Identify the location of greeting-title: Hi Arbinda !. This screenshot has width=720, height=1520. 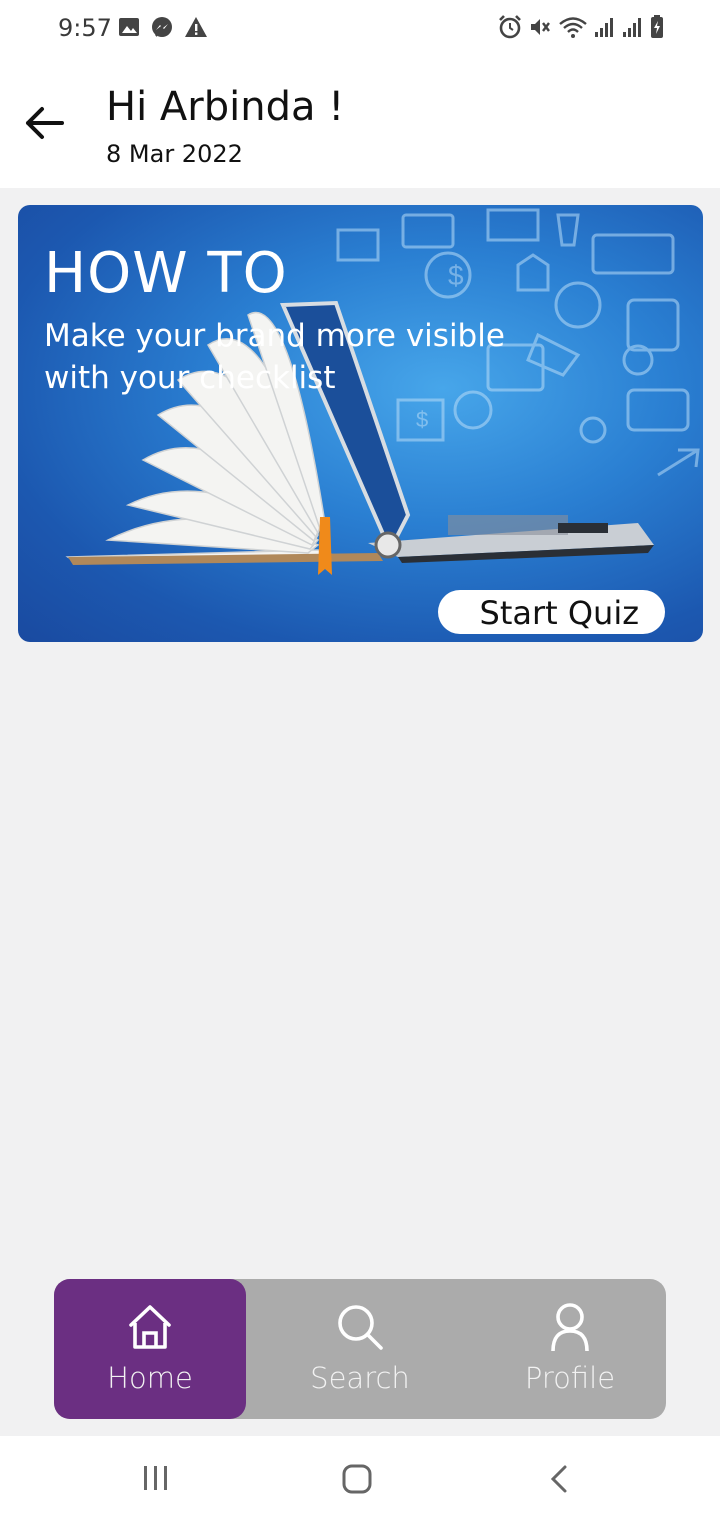
(225, 107).